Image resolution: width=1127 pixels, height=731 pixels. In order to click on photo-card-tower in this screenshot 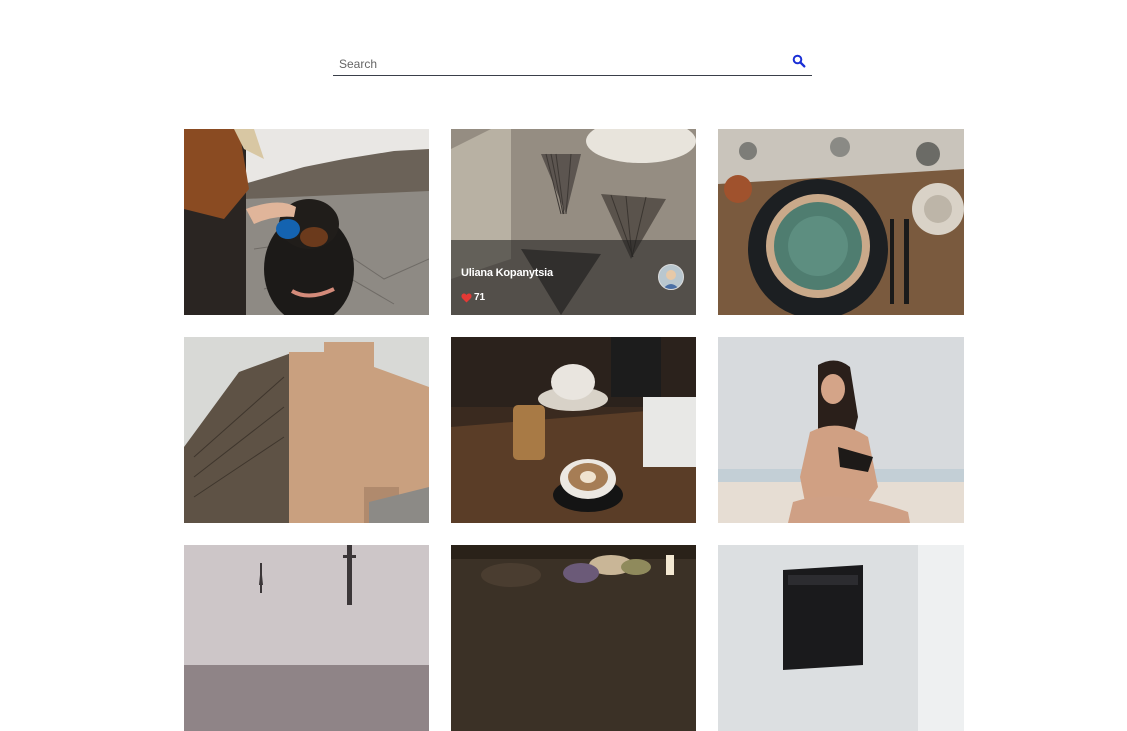, I will do `click(306, 638)`.